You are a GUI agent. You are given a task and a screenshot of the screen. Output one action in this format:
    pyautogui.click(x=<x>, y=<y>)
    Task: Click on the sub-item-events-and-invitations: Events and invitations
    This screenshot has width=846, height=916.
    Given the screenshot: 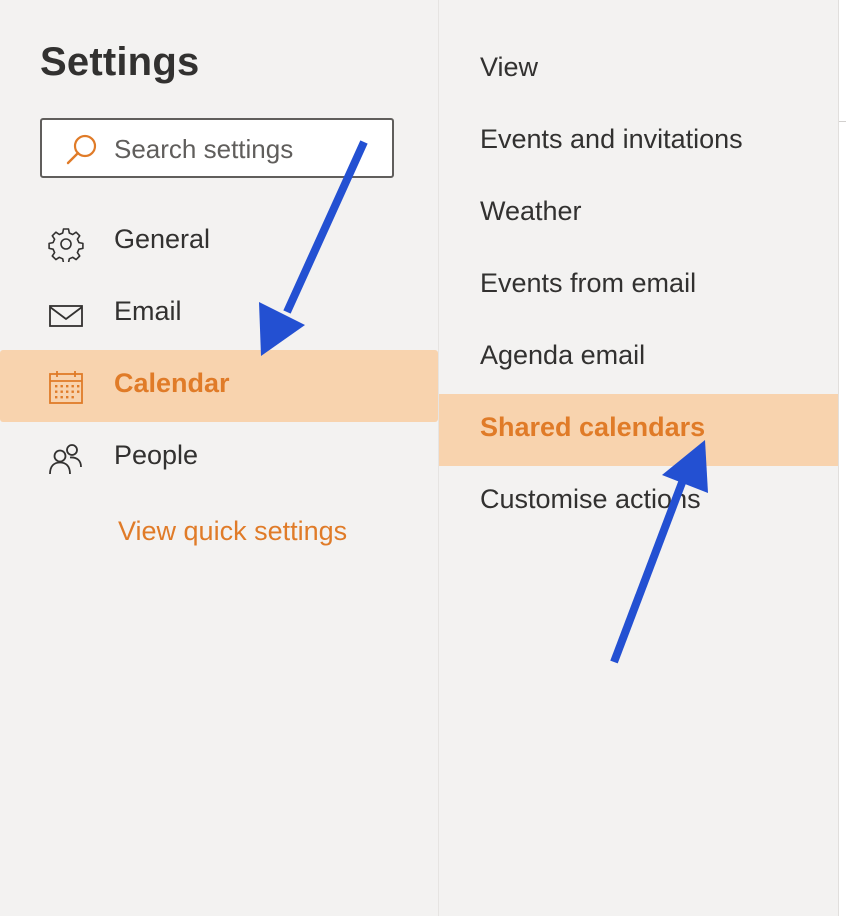 What is the action you would take?
    pyautogui.click(x=638, y=142)
    